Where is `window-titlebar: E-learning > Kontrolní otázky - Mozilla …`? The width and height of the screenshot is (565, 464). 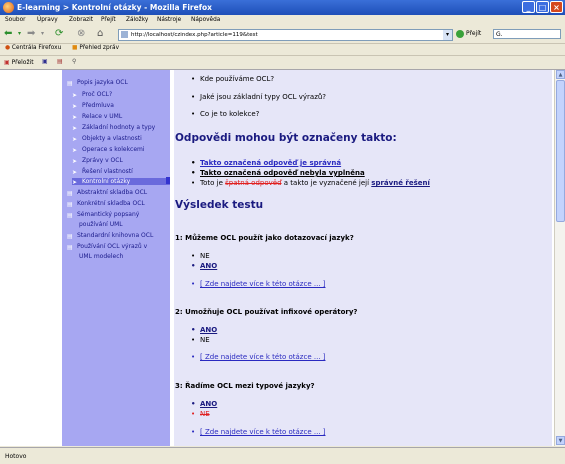 window-titlebar: E-learning > Kontrolní otázky - Mozilla … is located at coordinates (282, 7).